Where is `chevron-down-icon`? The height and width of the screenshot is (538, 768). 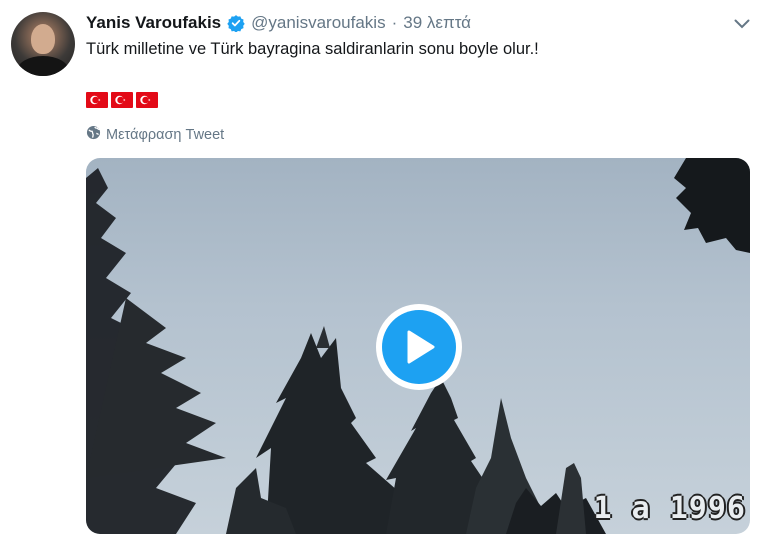 chevron-down-icon is located at coordinates (742, 24).